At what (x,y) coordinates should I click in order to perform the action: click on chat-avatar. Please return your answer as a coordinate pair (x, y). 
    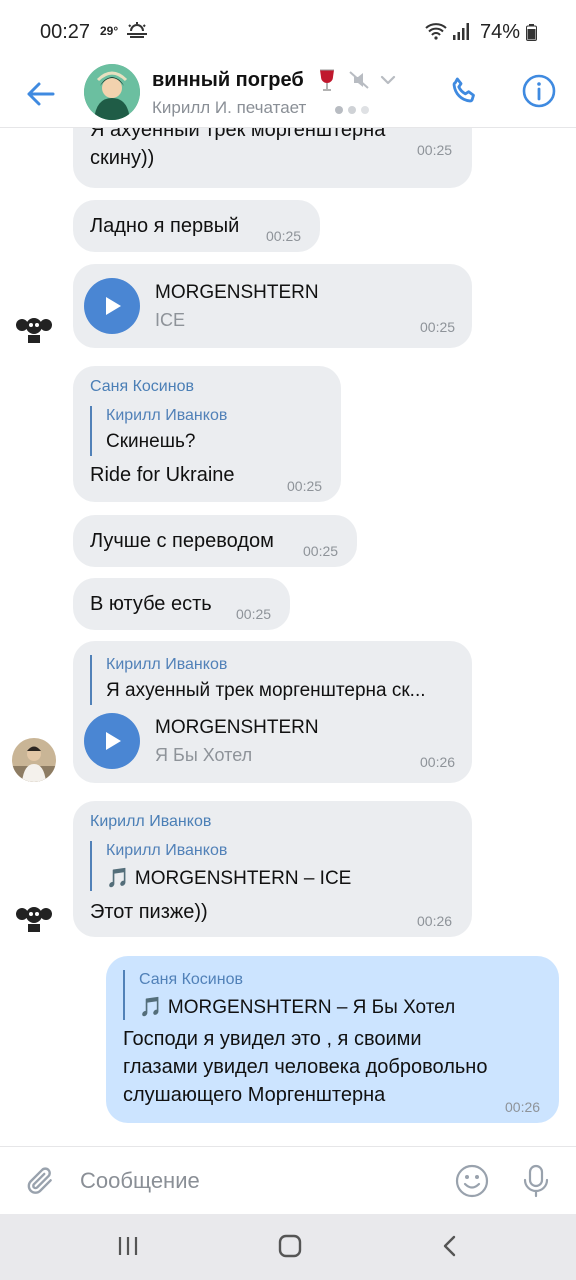
    Looking at the image, I should click on (112, 92).